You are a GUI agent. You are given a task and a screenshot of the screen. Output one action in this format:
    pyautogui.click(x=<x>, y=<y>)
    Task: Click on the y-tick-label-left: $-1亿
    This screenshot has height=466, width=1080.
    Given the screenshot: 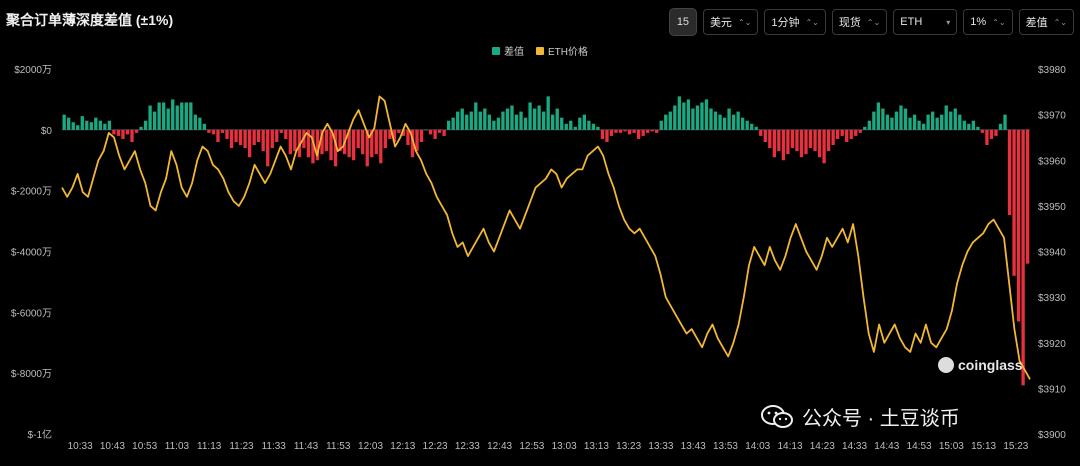 What is the action you would take?
    pyautogui.click(x=40, y=434)
    